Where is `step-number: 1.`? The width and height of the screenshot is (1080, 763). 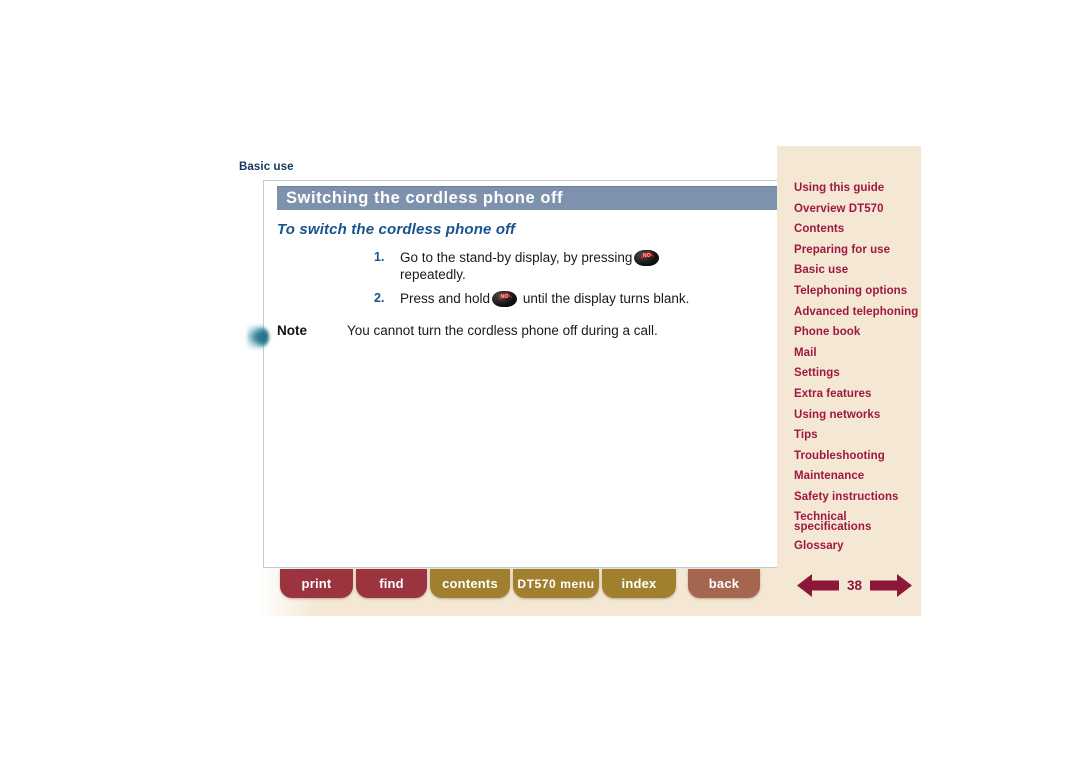 step-number: 1. is located at coordinates (379, 257).